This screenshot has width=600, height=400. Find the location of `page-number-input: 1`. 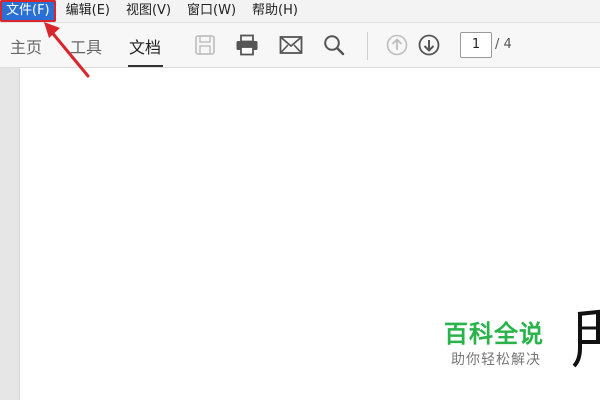

page-number-input: 1 is located at coordinates (476, 45).